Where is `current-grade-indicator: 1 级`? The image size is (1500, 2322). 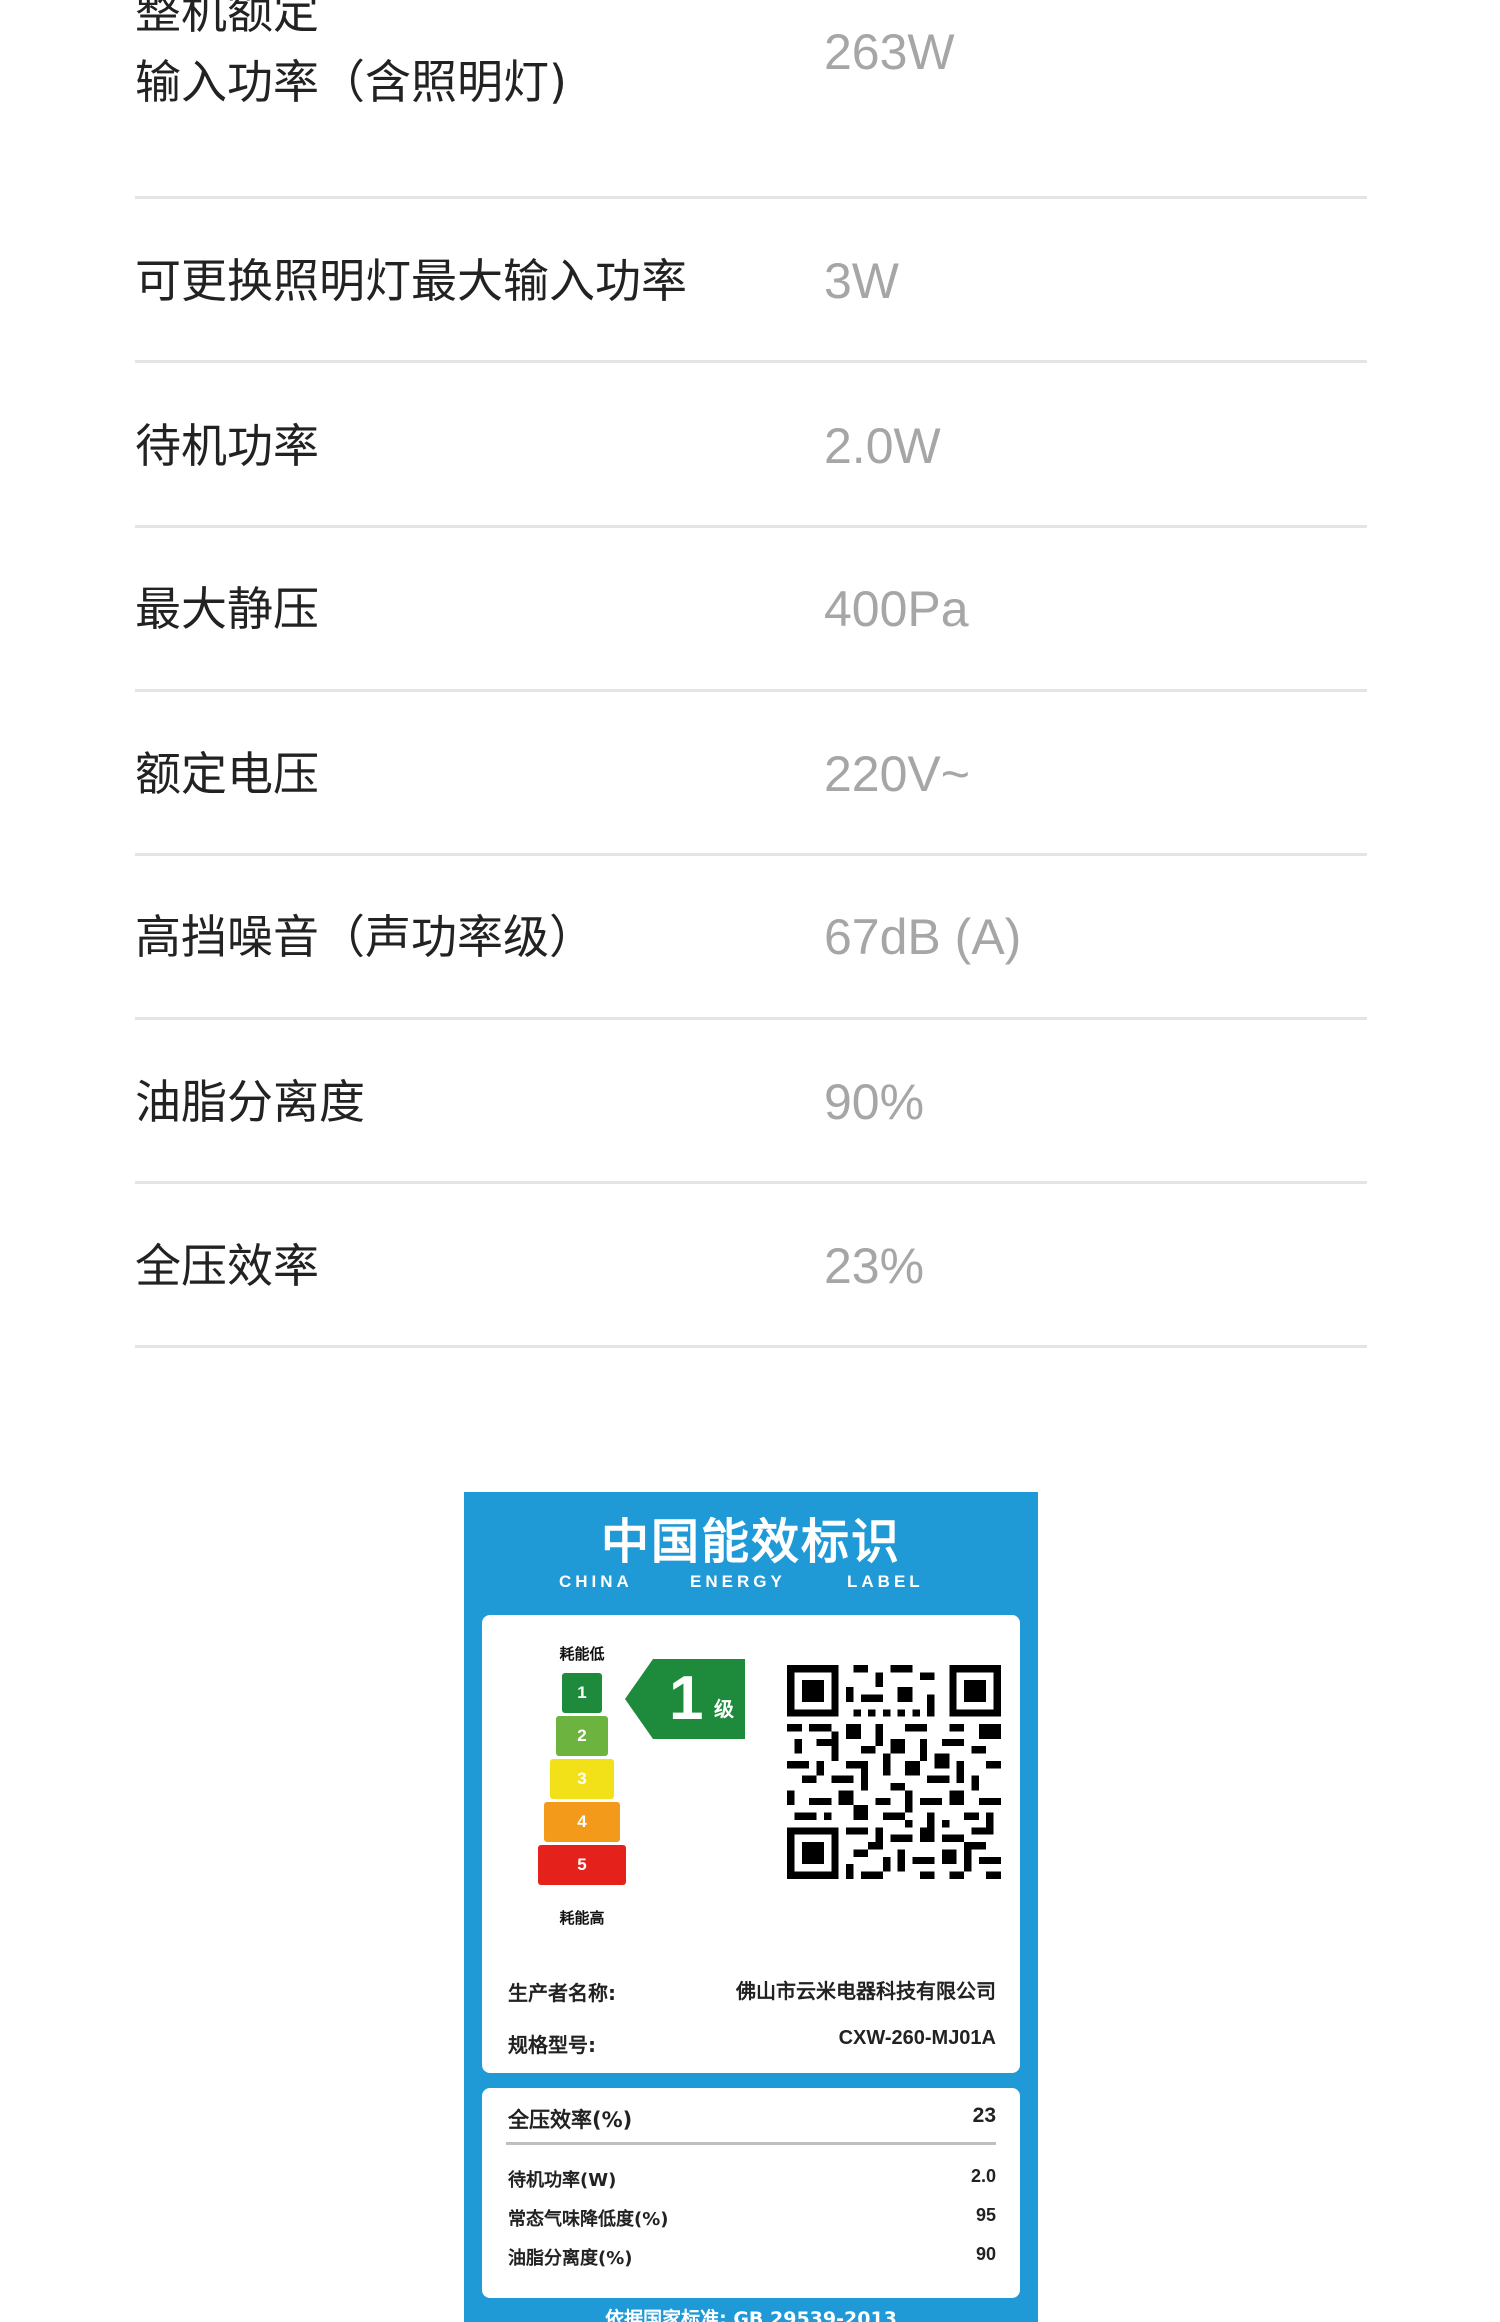
current-grade-indicator: 1 级 is located at coordinates (685, 1699).